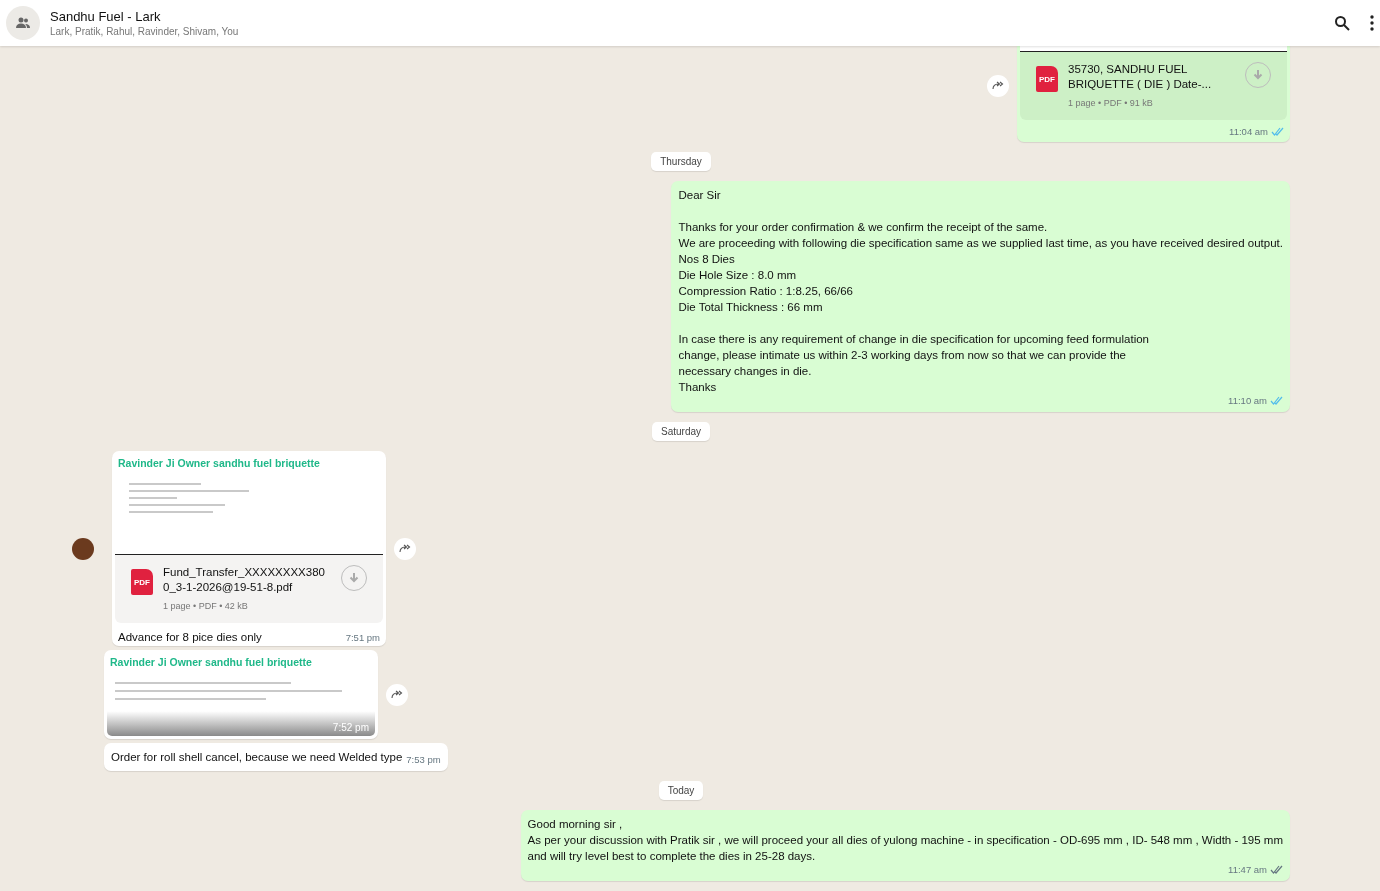 Image resolution: width=1380 pixels, height=891 pixels. Describe the element at coordinates (190, 637) in the screenshot. I see `message-text: Advance for 8 pice dies only` at that location.